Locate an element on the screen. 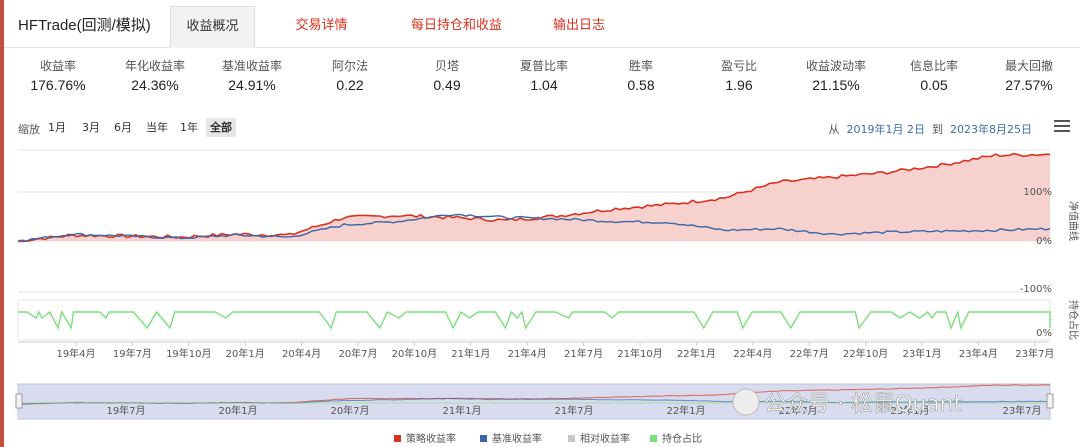 The width and height of the screenshot is (1080, 447). x-tick-label: 20年4月 is located at coordinates (301, 353).